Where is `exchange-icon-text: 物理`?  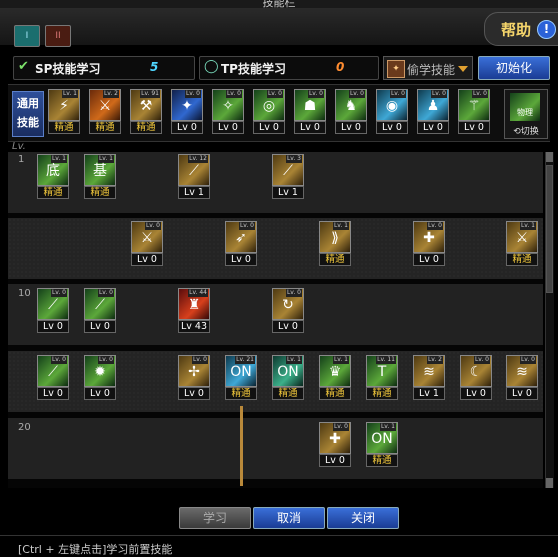 exchange-icon-text: 物理 is located at coordinates (525, 112).